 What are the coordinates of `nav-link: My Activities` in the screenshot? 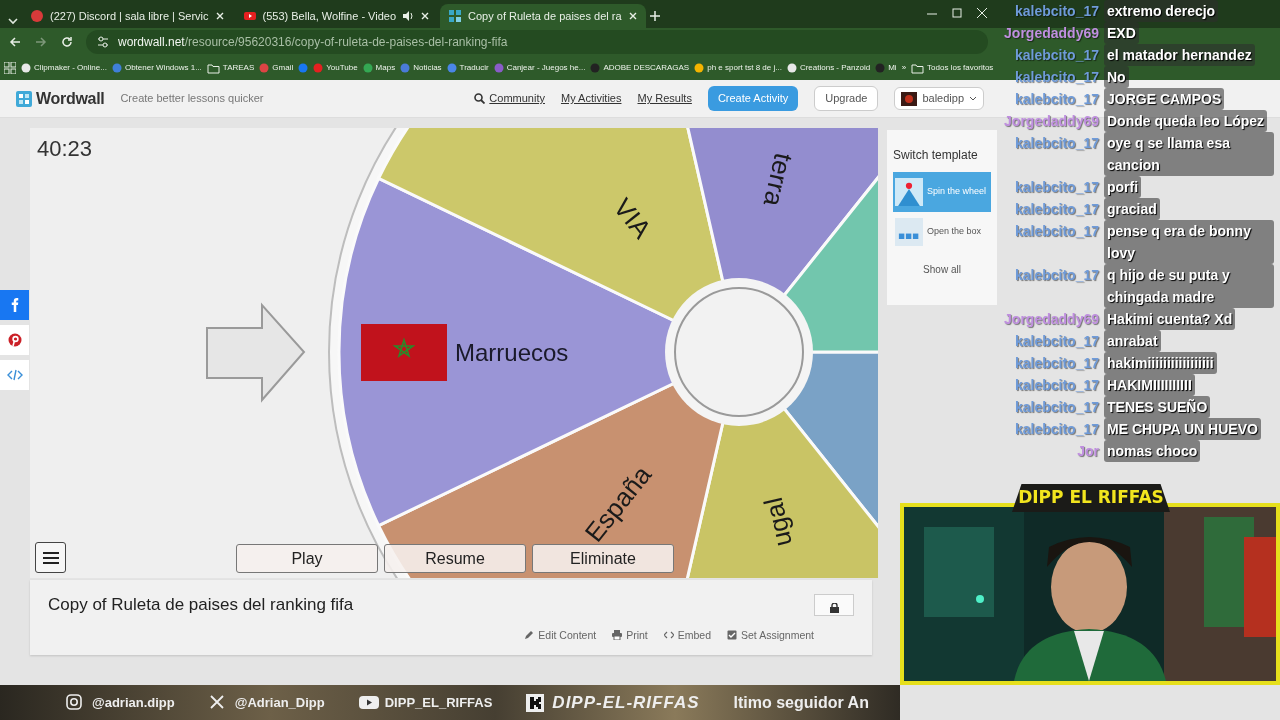 It's located at (591, 98).